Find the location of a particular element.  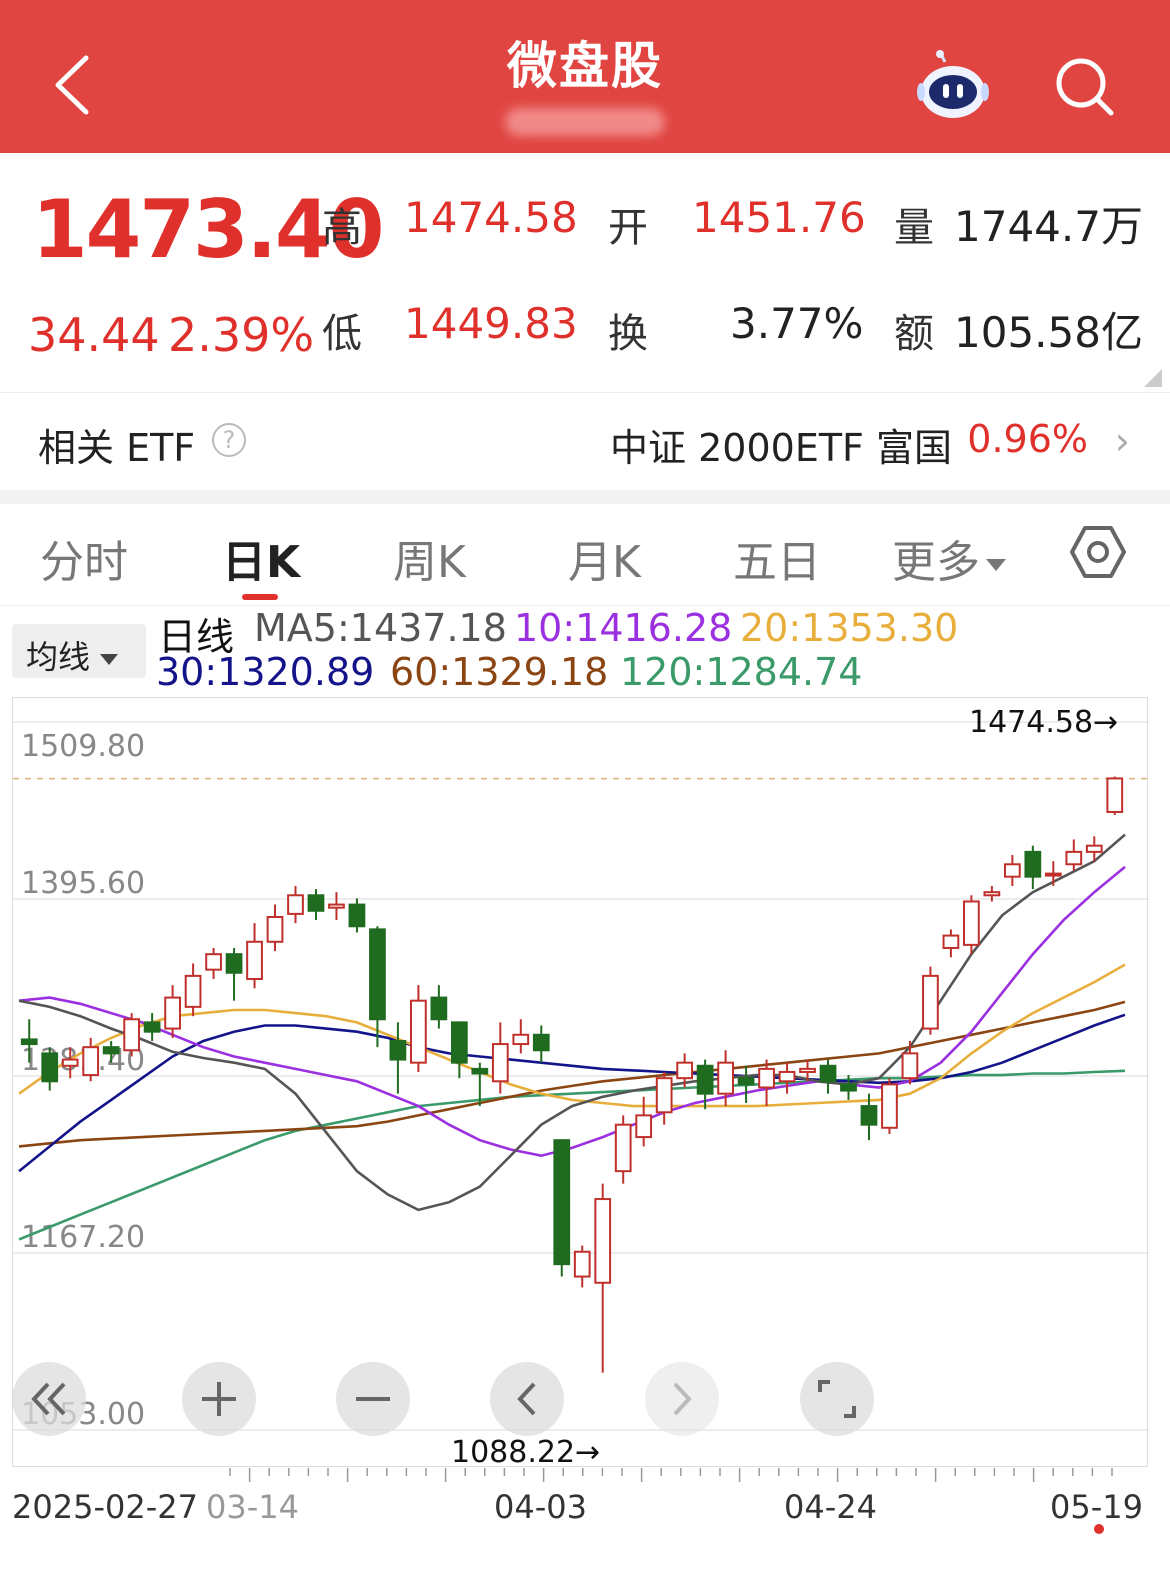

related-etf-row: 相关 ETF ? 中证 2000ETF 富国 0.96% › is located at coordinates (585, 441).